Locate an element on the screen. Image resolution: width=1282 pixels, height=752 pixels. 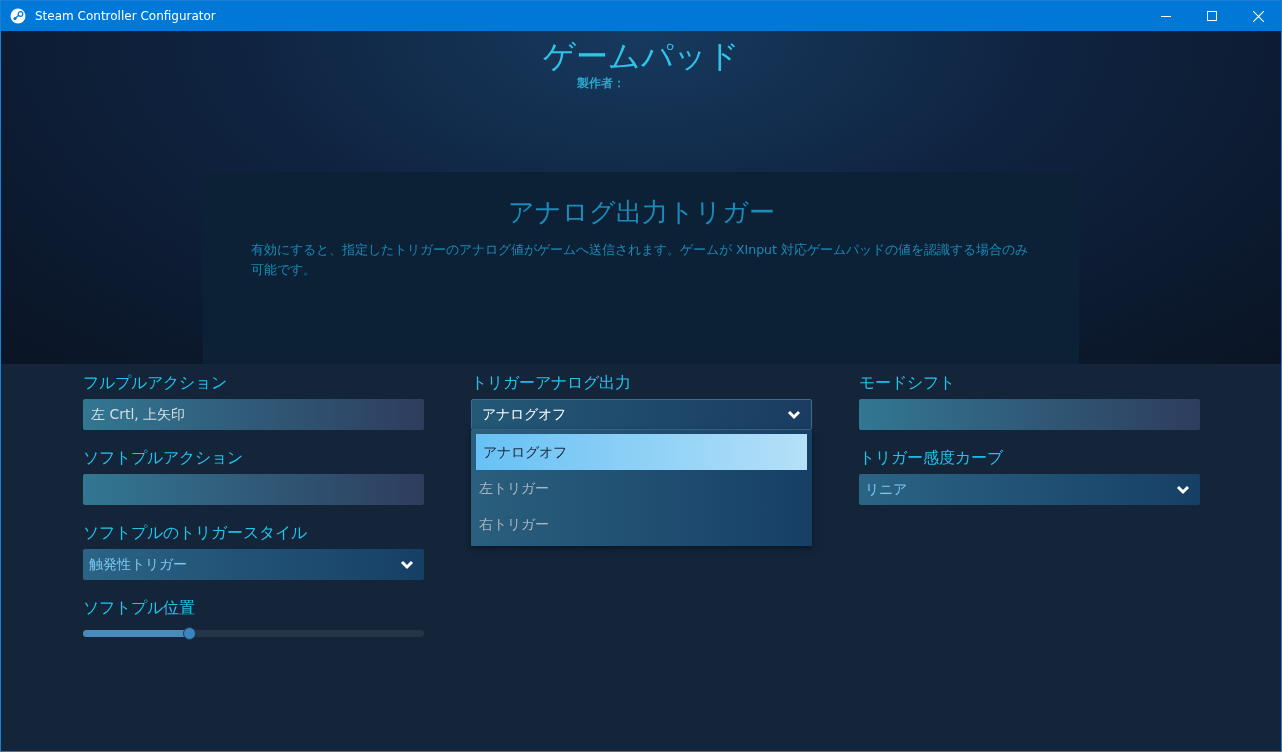
slider-track is located at coordinates (253, 633).